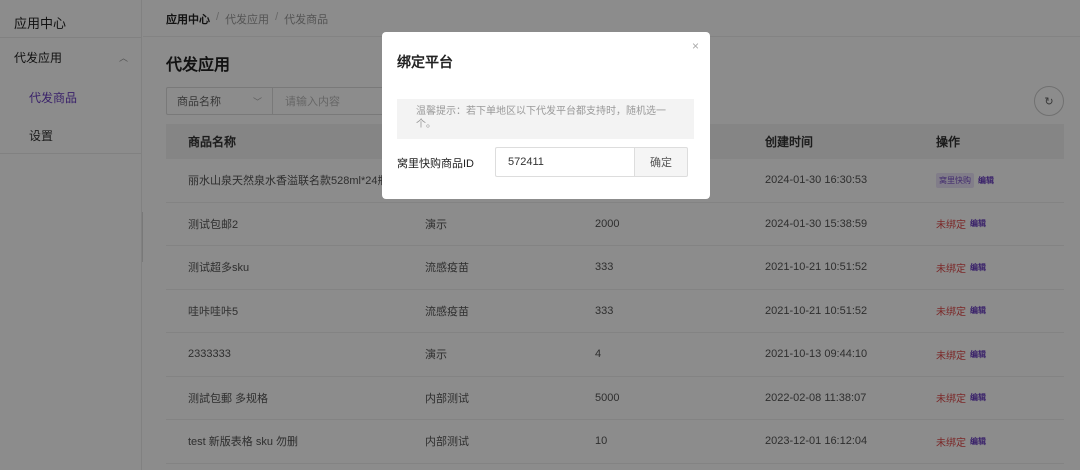 The width and height of the screenshot is (1080, 470). What do you see at coordinates (435, 164) in the screenshot?
I see `product-id-label: 窝里快购商品ID` at bounding box center [435, 164].